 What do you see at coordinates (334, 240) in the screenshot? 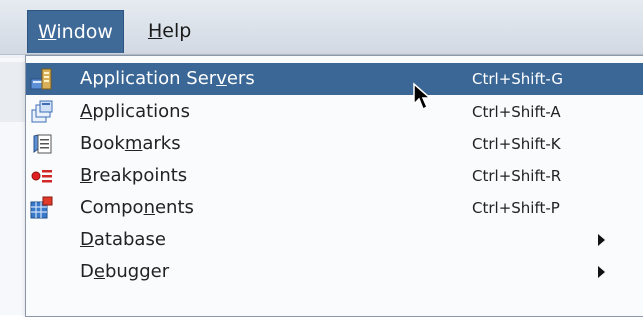
I see `menu-item-database: Database` at bounding box center [334, 240].